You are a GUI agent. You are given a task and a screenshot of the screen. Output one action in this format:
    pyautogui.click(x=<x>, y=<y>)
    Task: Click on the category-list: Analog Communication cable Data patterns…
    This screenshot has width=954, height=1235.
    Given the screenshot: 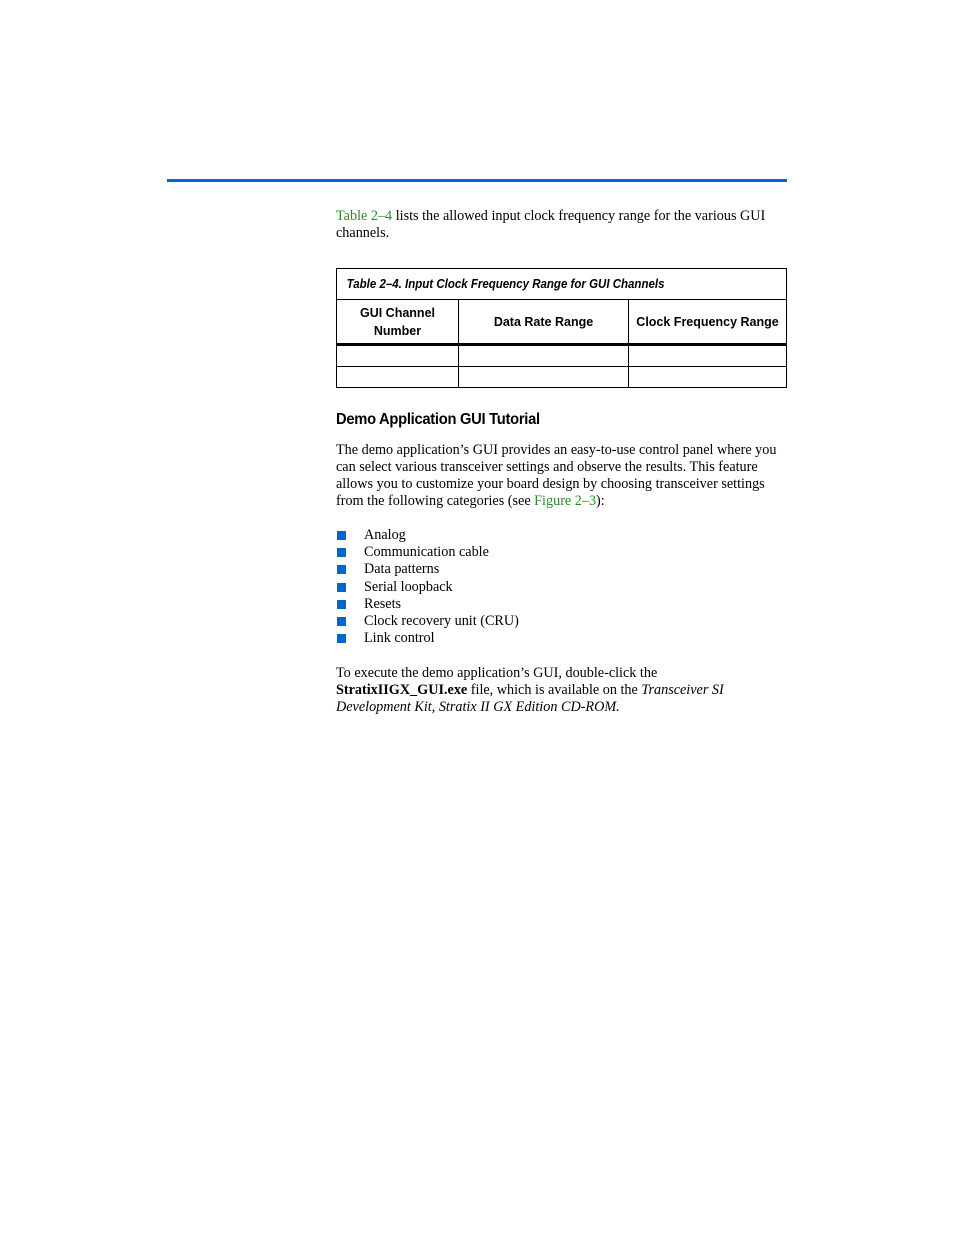 What is the action you would take?
    pyautogui.click(x=427, y=587)
    